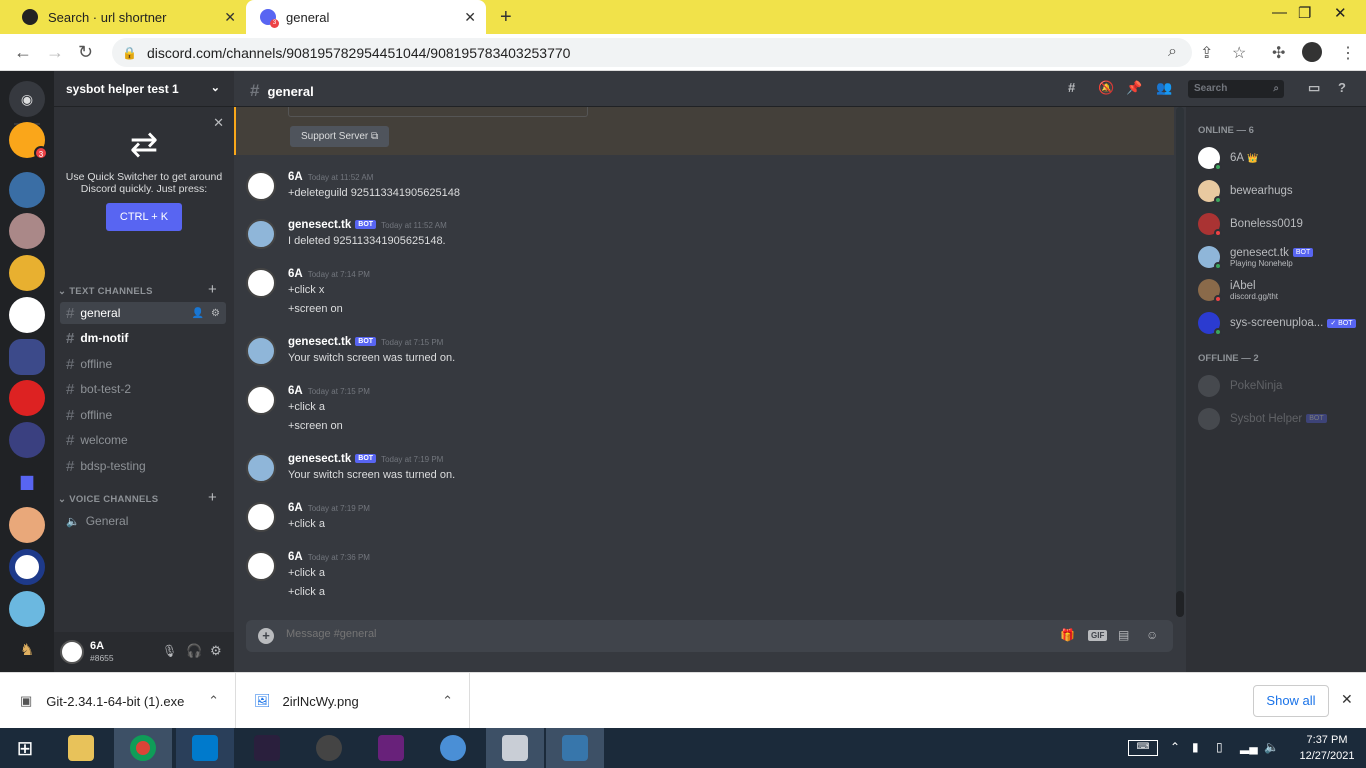  I want to click on obs-icon, so click(329, 748).